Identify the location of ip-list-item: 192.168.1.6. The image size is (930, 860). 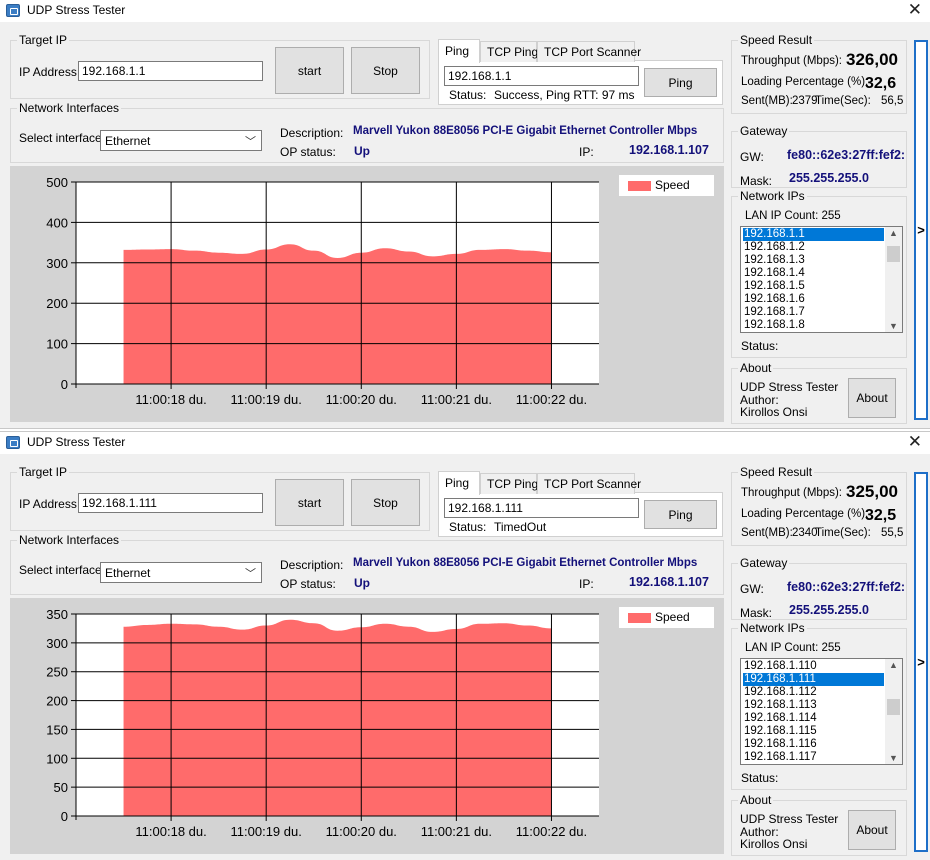
(813, 299).